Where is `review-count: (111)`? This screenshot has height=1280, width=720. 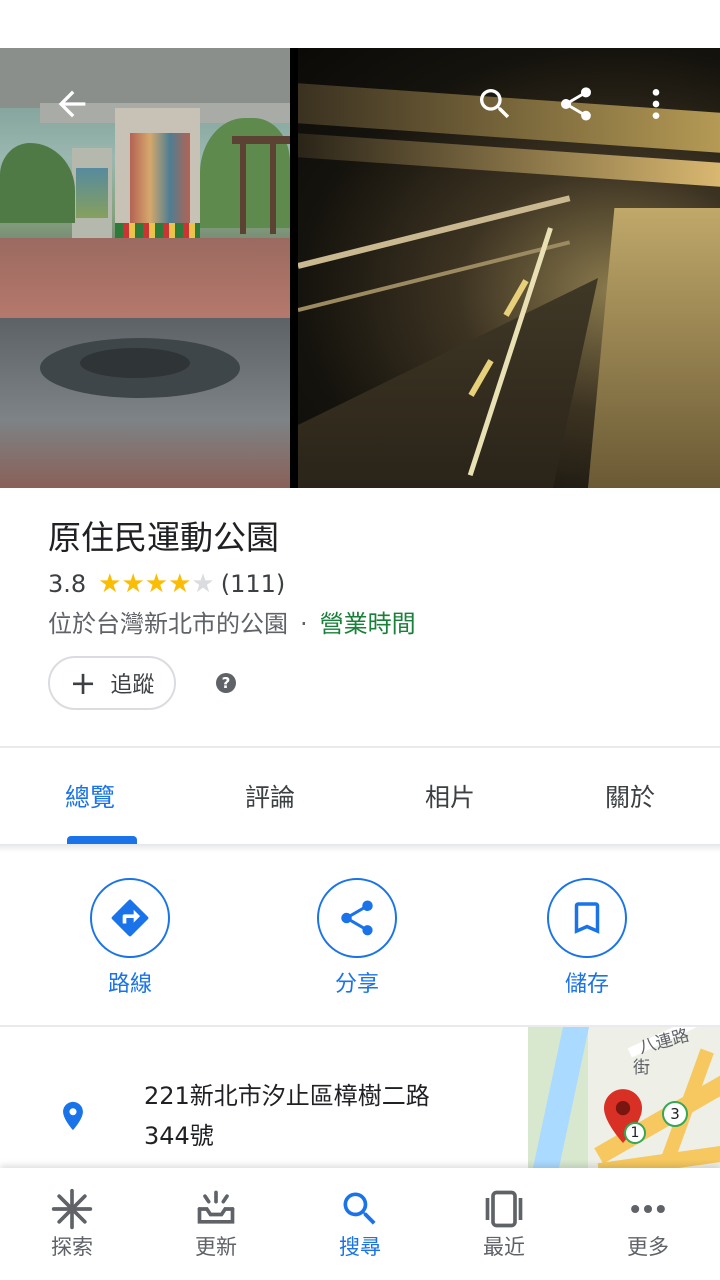
review-count: (111) is located at coordinates (253, 584).